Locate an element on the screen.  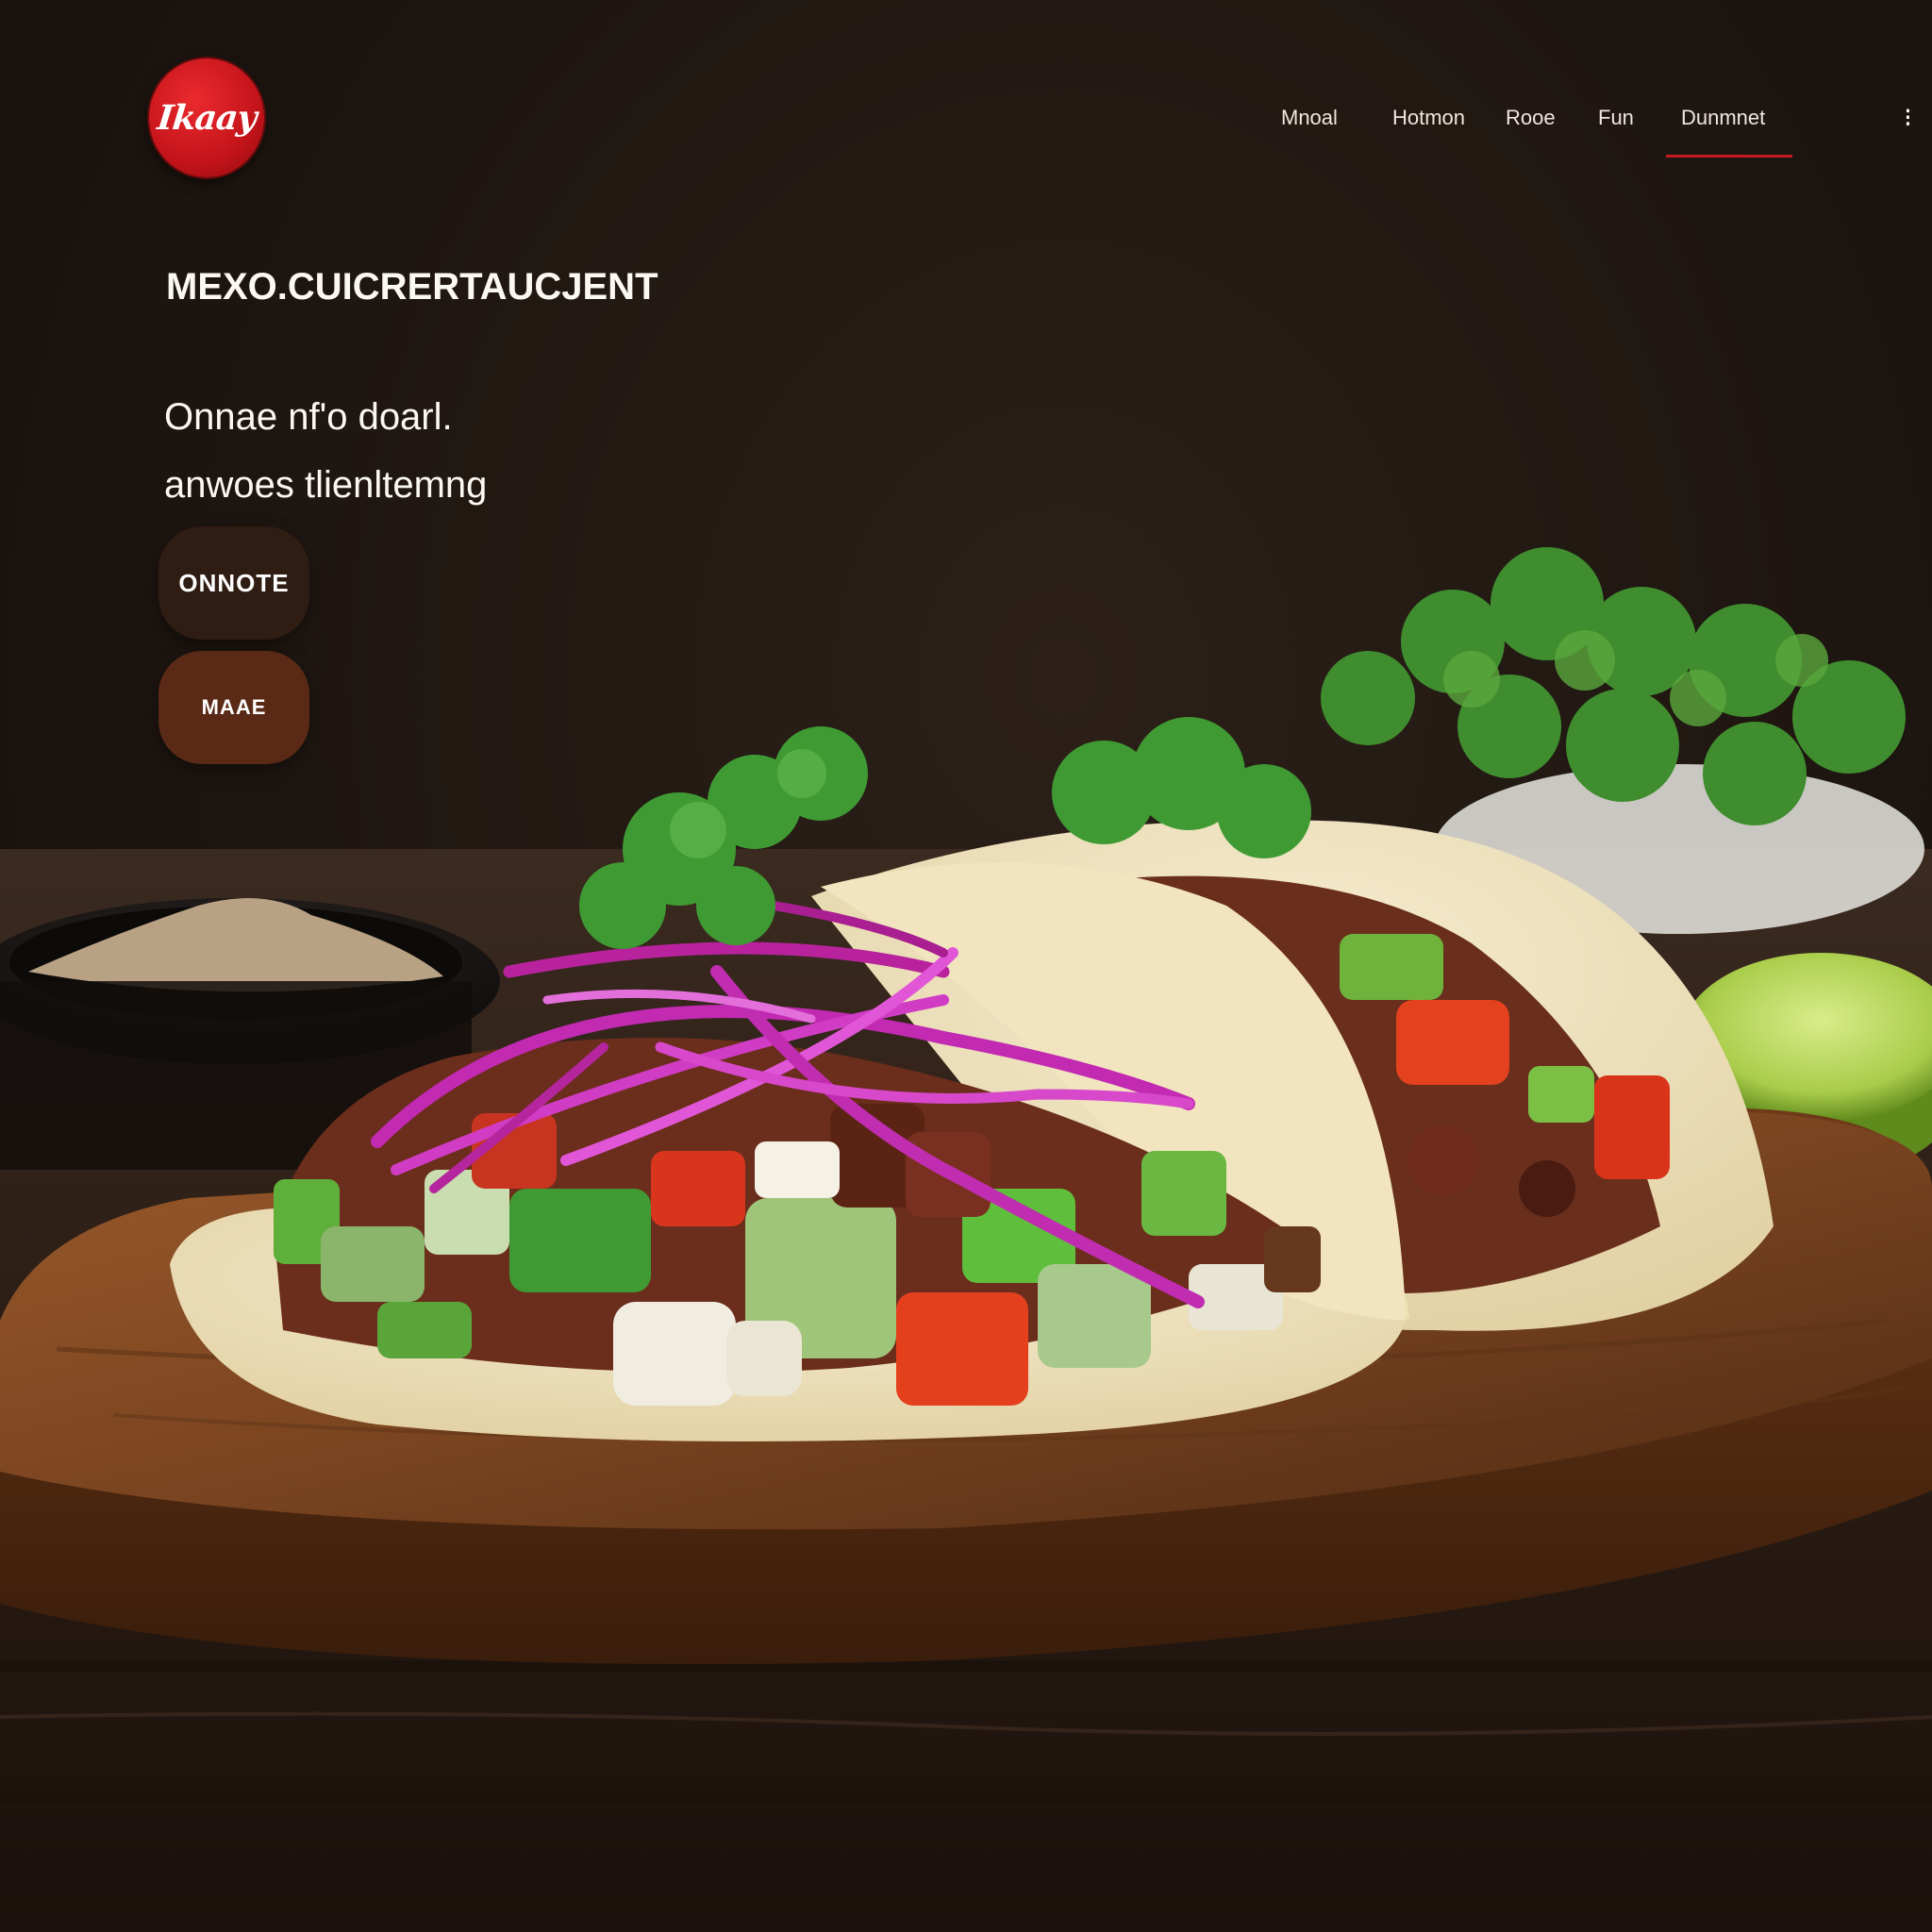
nav-item-2: Hotmon is located at coordinates (1429, 118).